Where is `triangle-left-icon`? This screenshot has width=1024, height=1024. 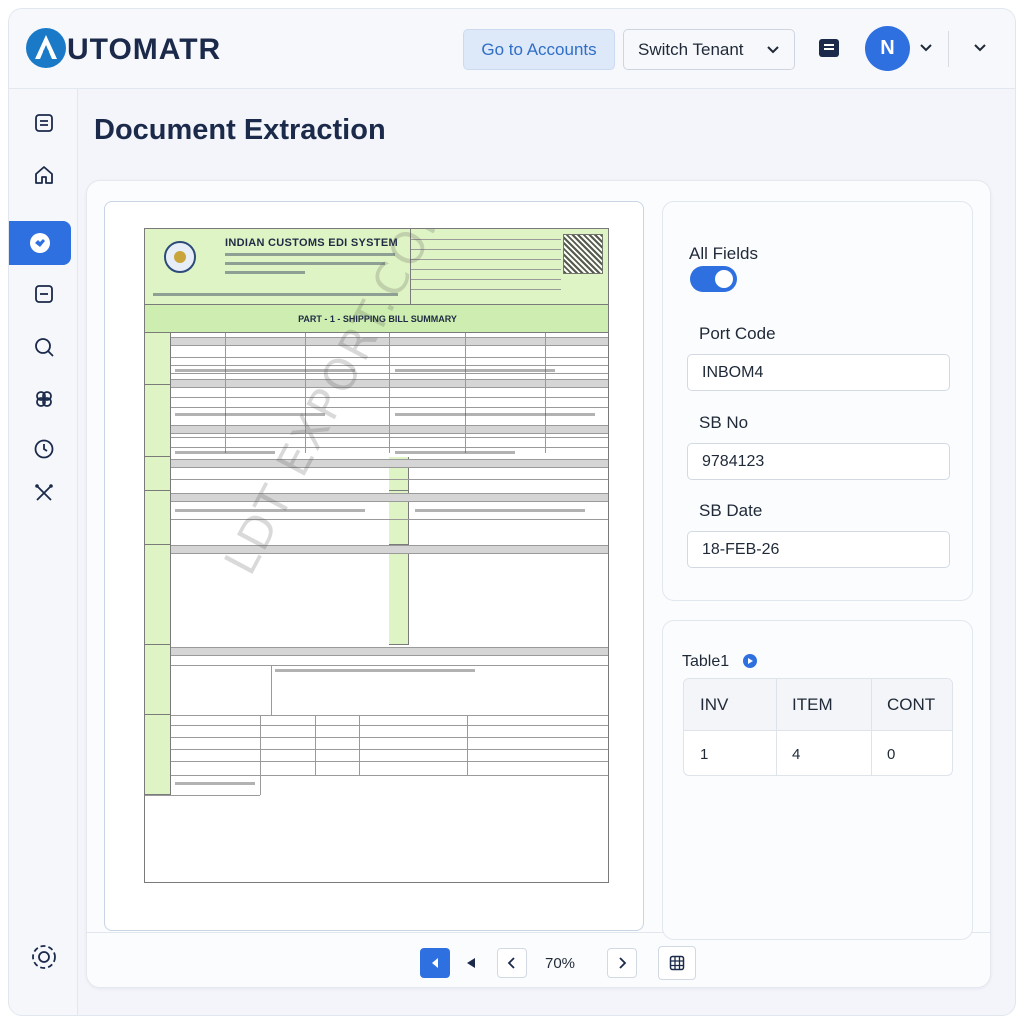
triangle-left-icon is located at coordinates (471, 963).